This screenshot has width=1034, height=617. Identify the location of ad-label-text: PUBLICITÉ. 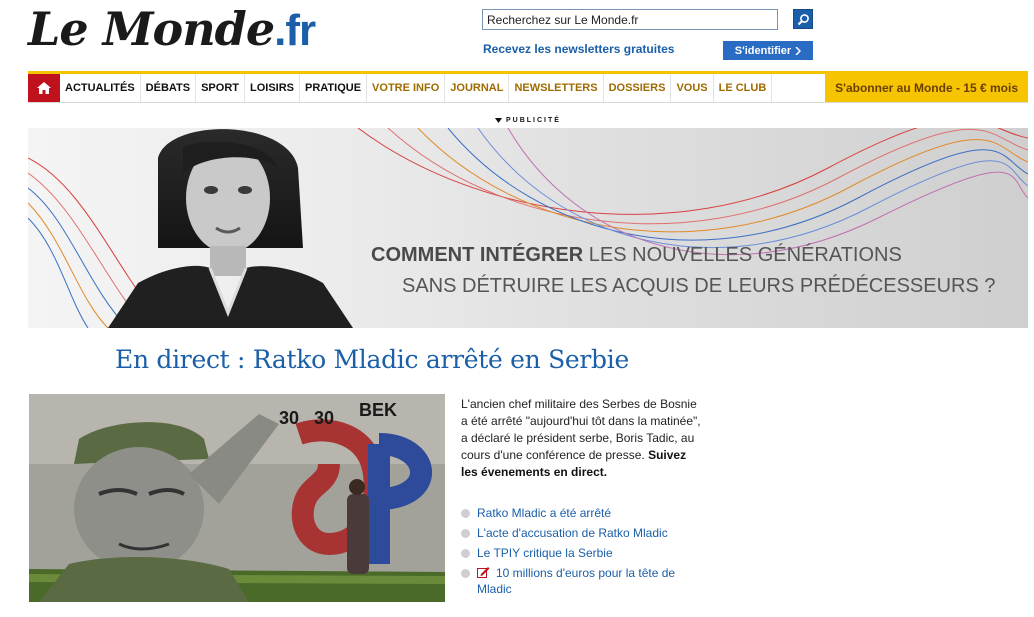
(533, 120).